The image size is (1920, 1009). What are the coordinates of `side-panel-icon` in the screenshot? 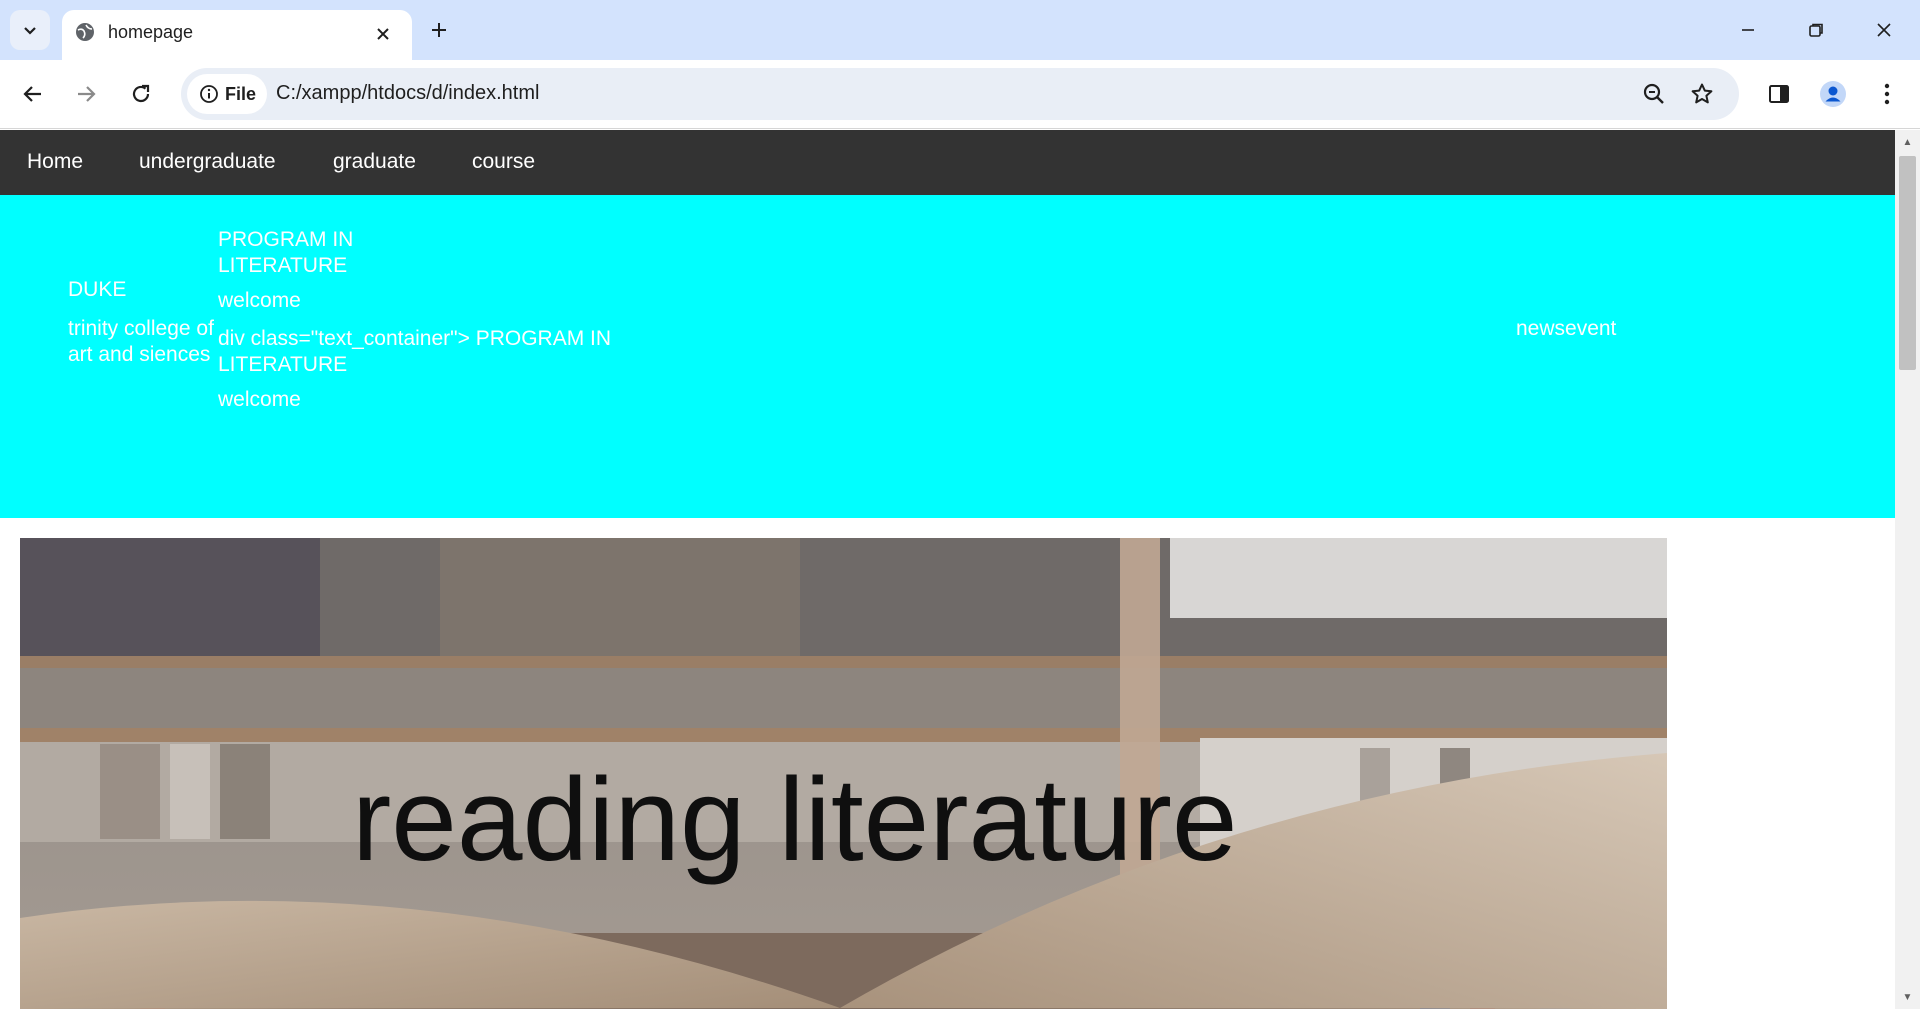 It's located at (1779, 94).